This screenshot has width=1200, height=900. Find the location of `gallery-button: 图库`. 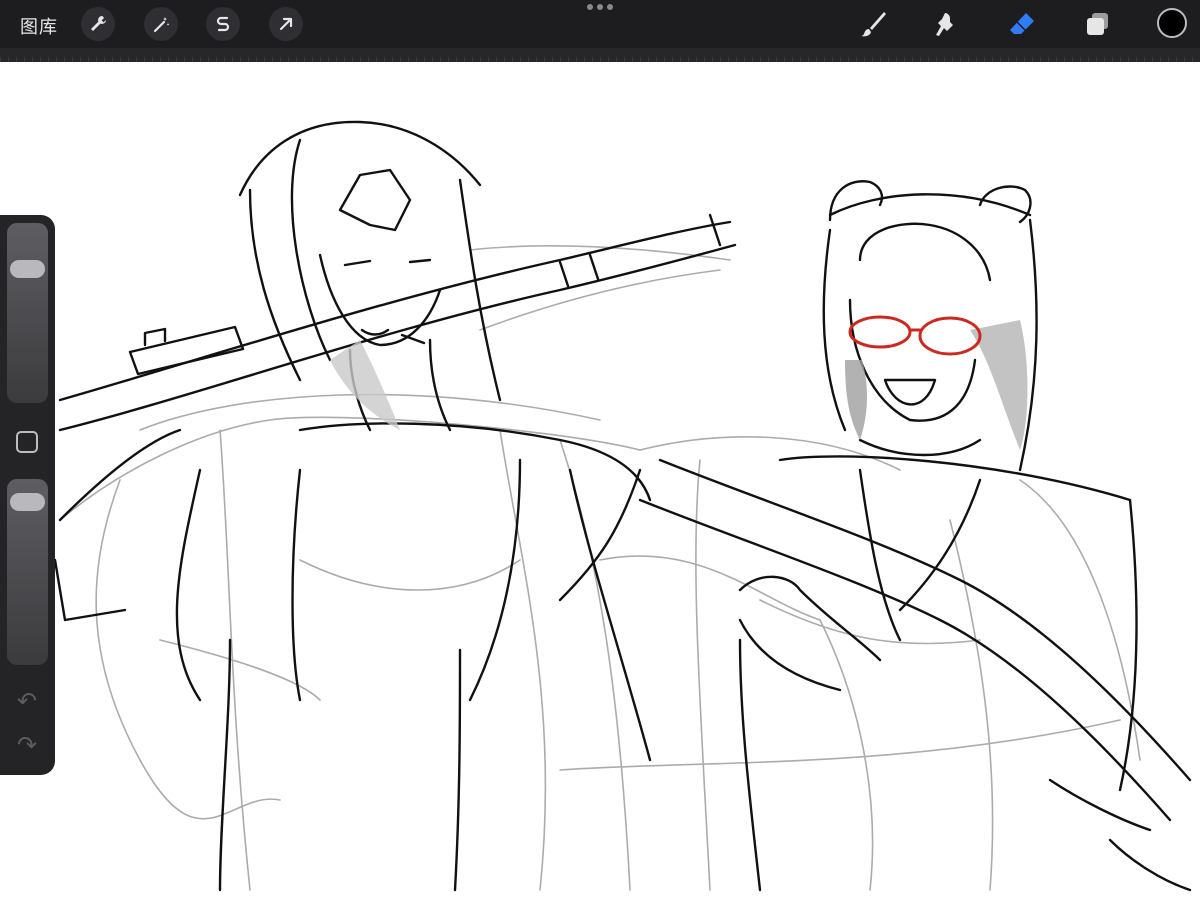

gallery-button: 图库 is located at coordinates (39, 26).